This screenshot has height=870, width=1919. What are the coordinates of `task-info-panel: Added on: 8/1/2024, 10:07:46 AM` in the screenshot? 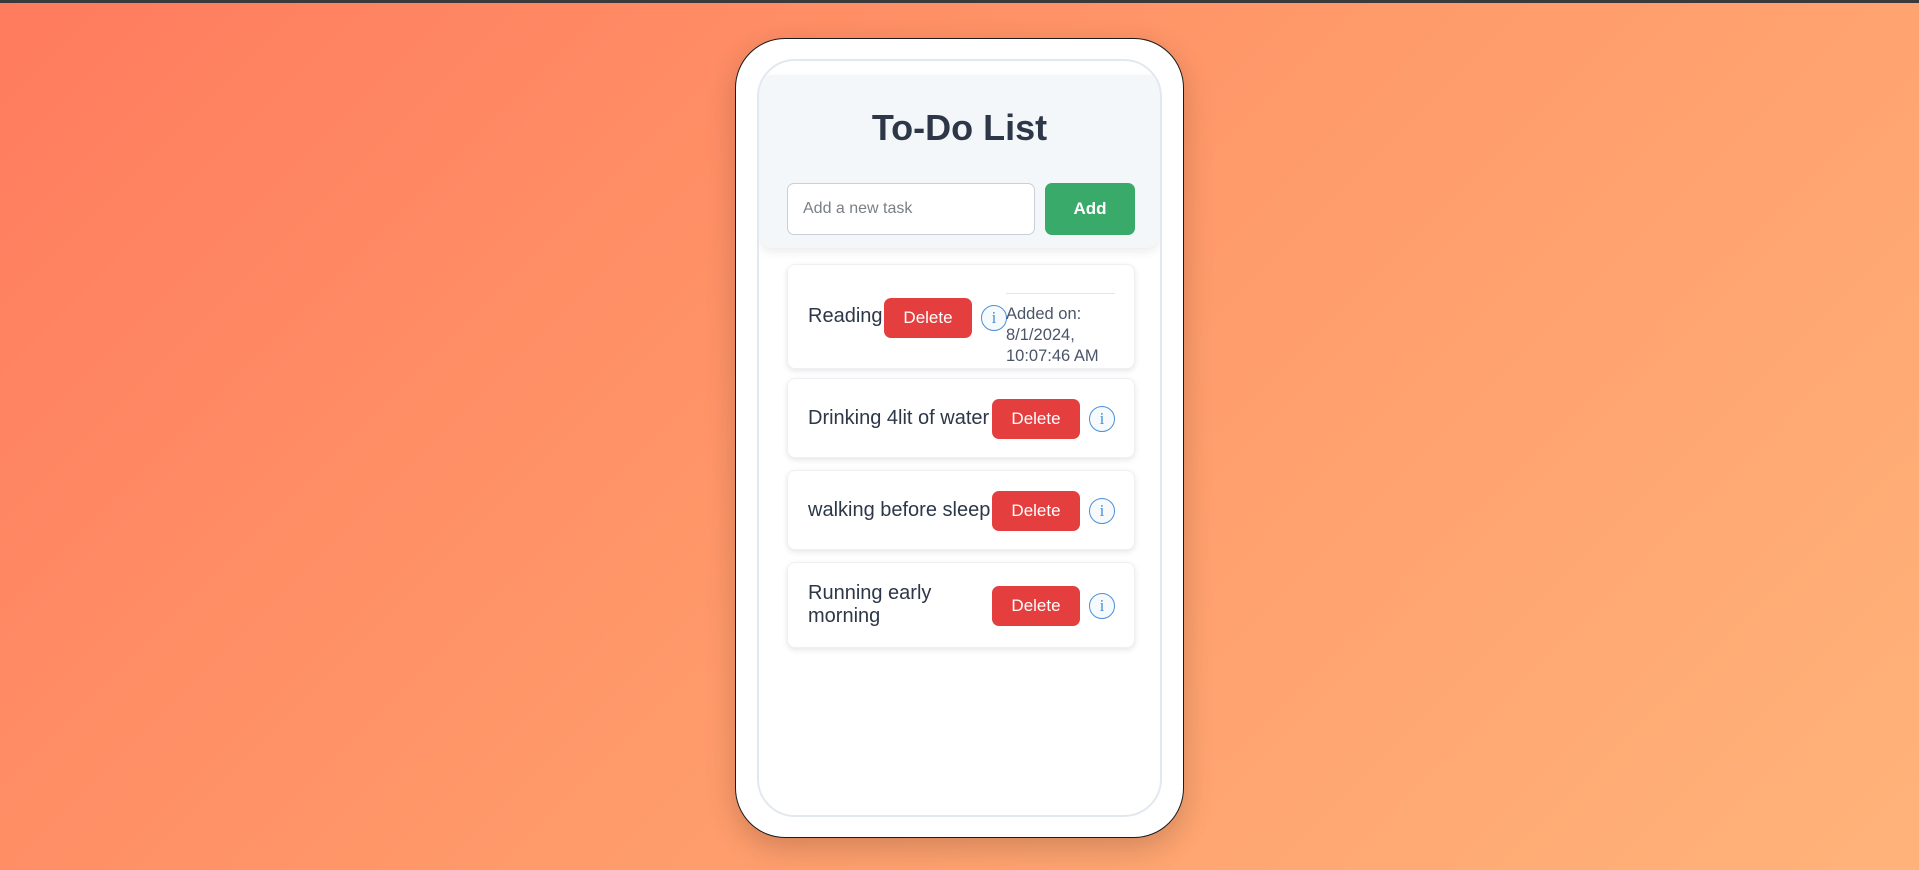 It's located at (1060, 330).